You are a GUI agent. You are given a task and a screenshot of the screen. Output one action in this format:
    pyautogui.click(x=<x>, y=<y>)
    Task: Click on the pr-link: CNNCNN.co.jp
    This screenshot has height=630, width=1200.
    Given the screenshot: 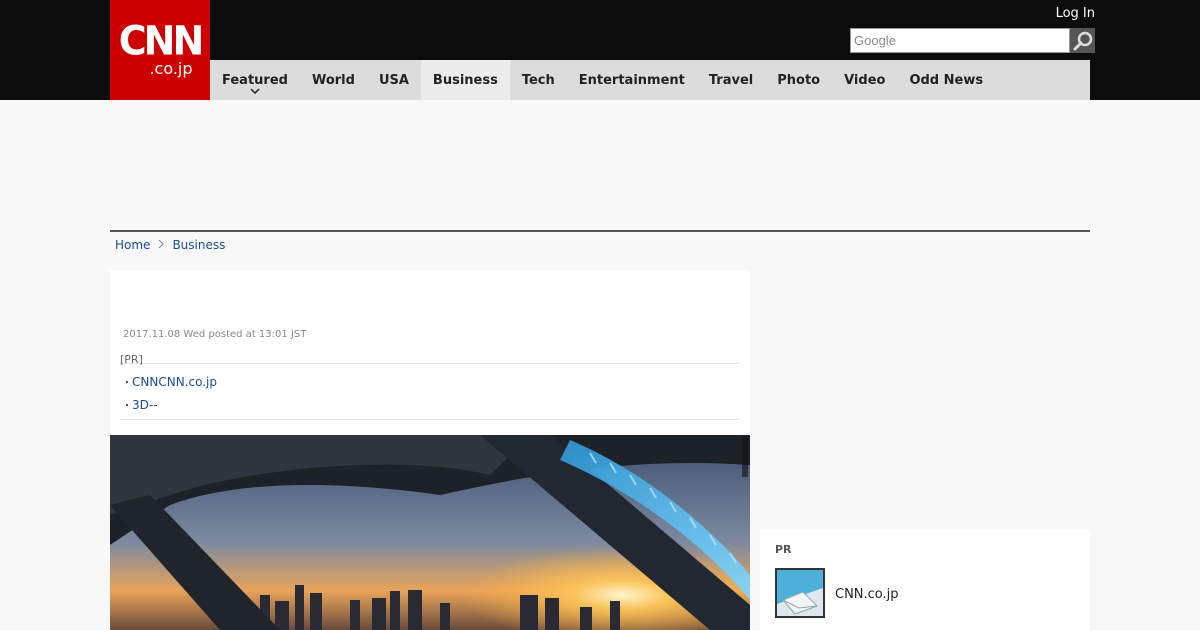 What is the action you would take?
    pyautogui.click(x=174, y=382)
    